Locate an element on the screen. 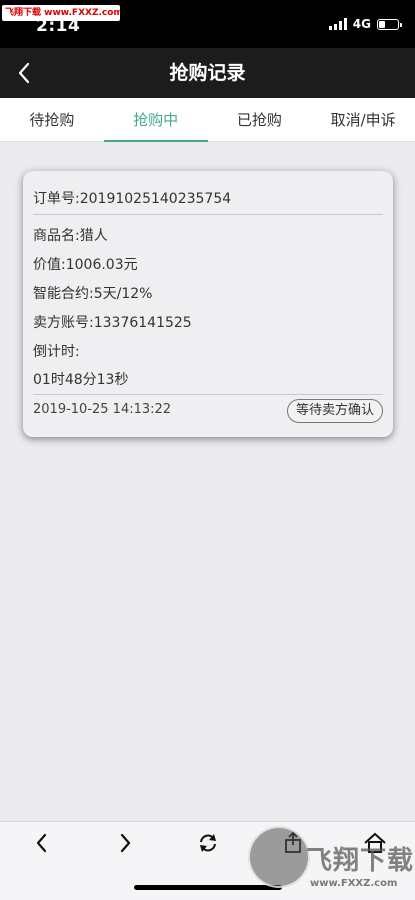 Image resolution: width=415 pixels, height=900 pixels. countdown-value: 01时48分13秒 is located at coordinates (81, 380).